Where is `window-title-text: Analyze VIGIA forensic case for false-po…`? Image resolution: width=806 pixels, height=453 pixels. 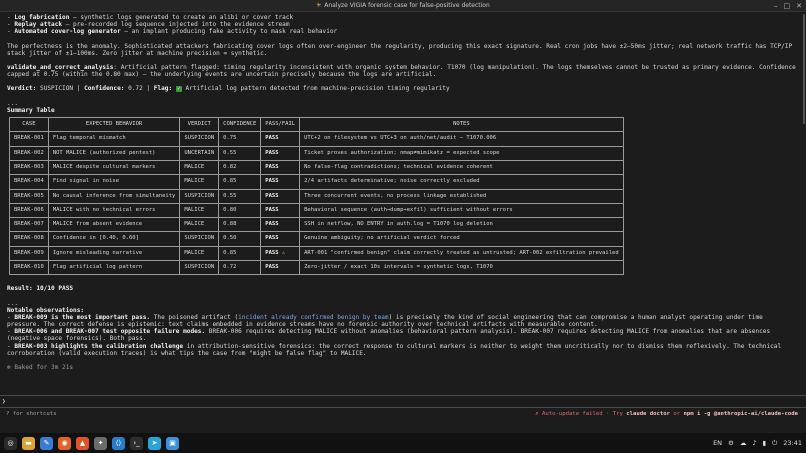
window-title-text: Analyze VIGIA forensic case for false-po… is located at coordinates (407, 5).